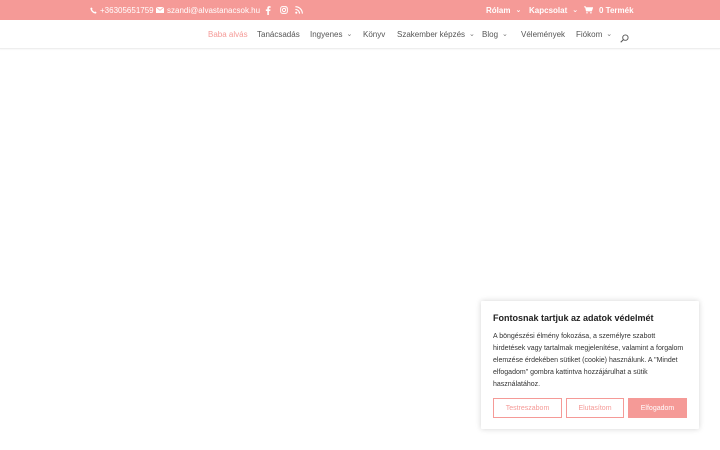  I want to click on about-label: Rólam, so click(498, 10).